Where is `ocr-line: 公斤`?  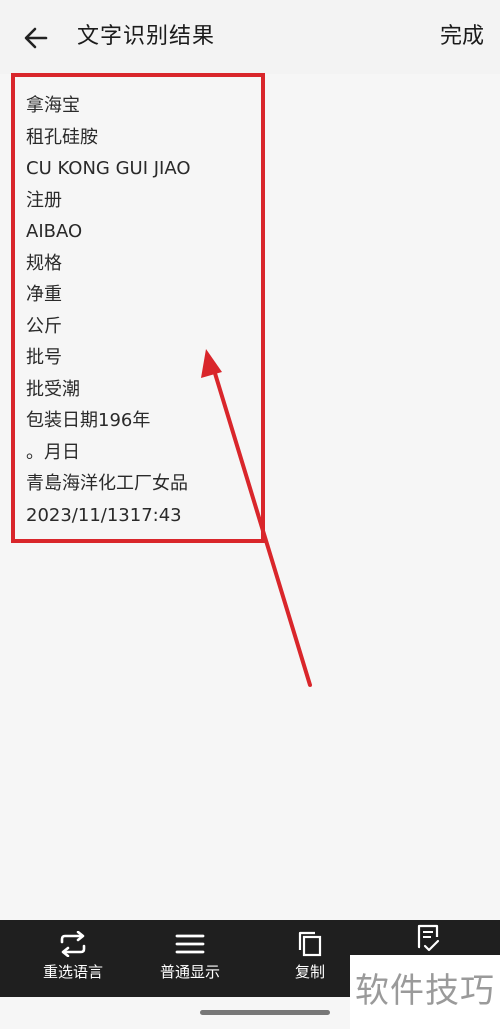 ocr-line: 公斤 is located at coordinates (44, 326).